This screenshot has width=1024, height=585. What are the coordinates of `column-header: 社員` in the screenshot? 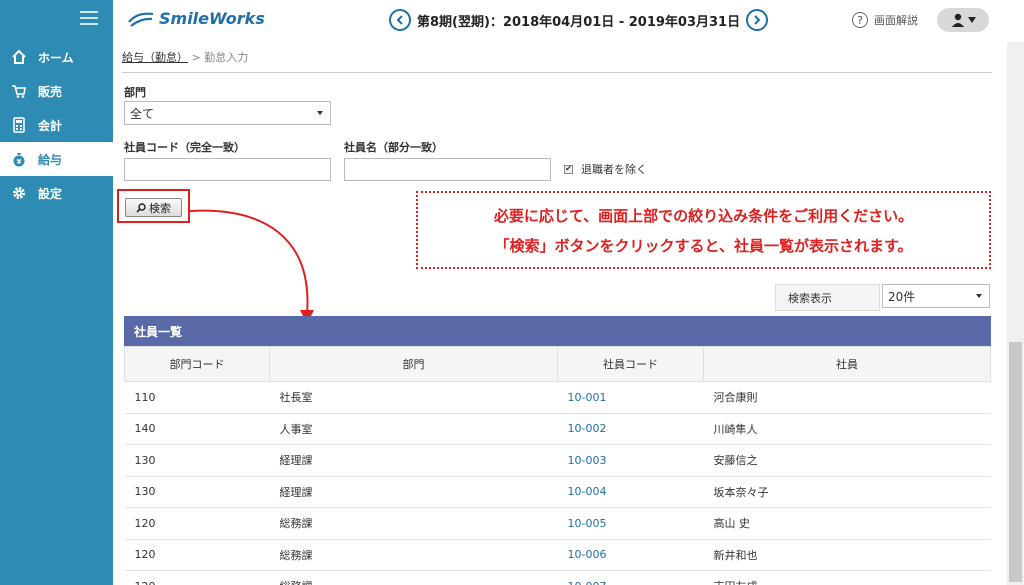 It's located at (847, 364).